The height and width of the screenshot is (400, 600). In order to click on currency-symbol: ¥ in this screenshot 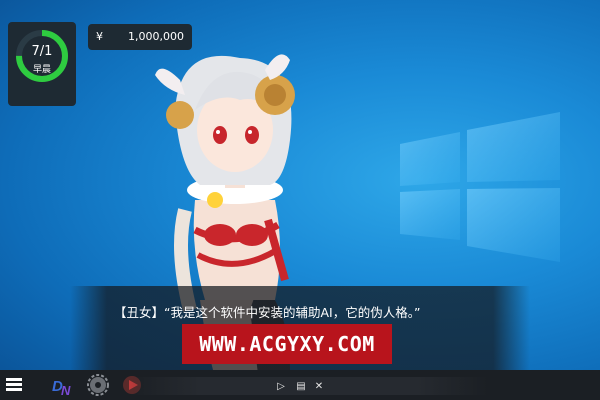, I will do `click(99, 36)`.